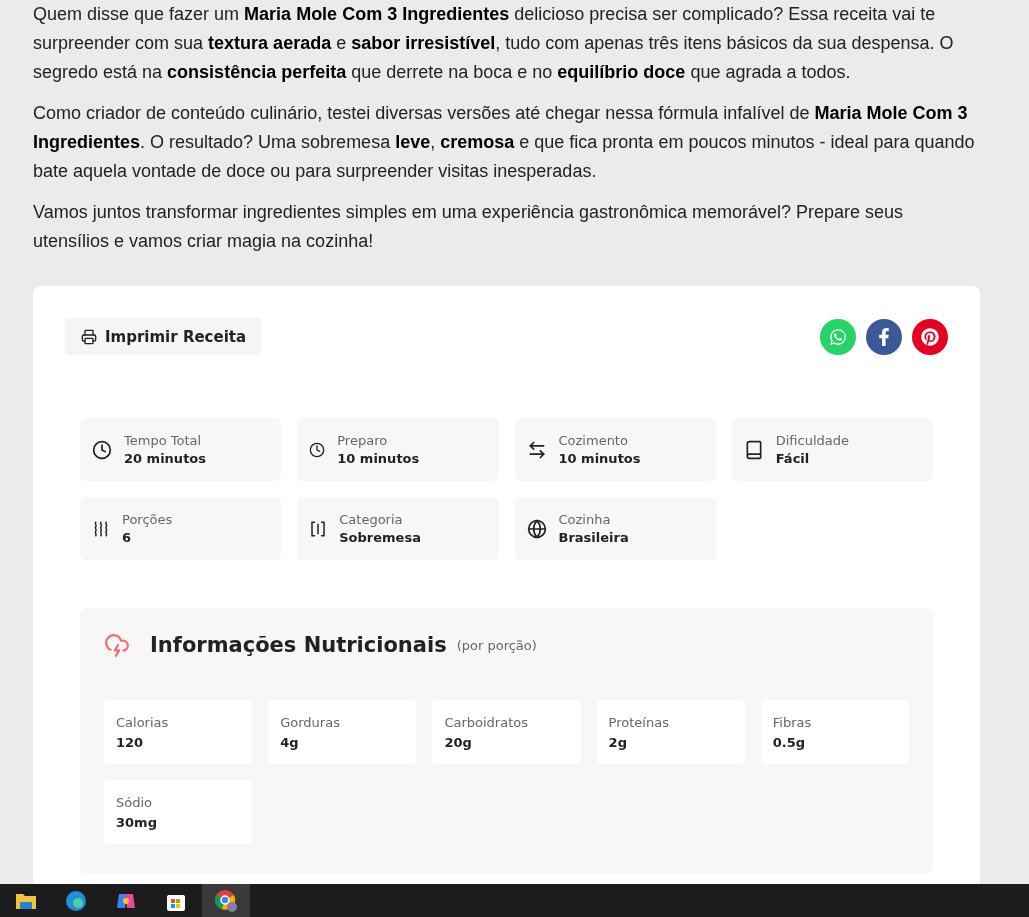 Image resolution: width=1029 pixels, height=917 pixels. What do you see at coordinates (143, 722) in the screenshot?
I see `nutrient-label: Calorias` at bounding box center [143, 722].